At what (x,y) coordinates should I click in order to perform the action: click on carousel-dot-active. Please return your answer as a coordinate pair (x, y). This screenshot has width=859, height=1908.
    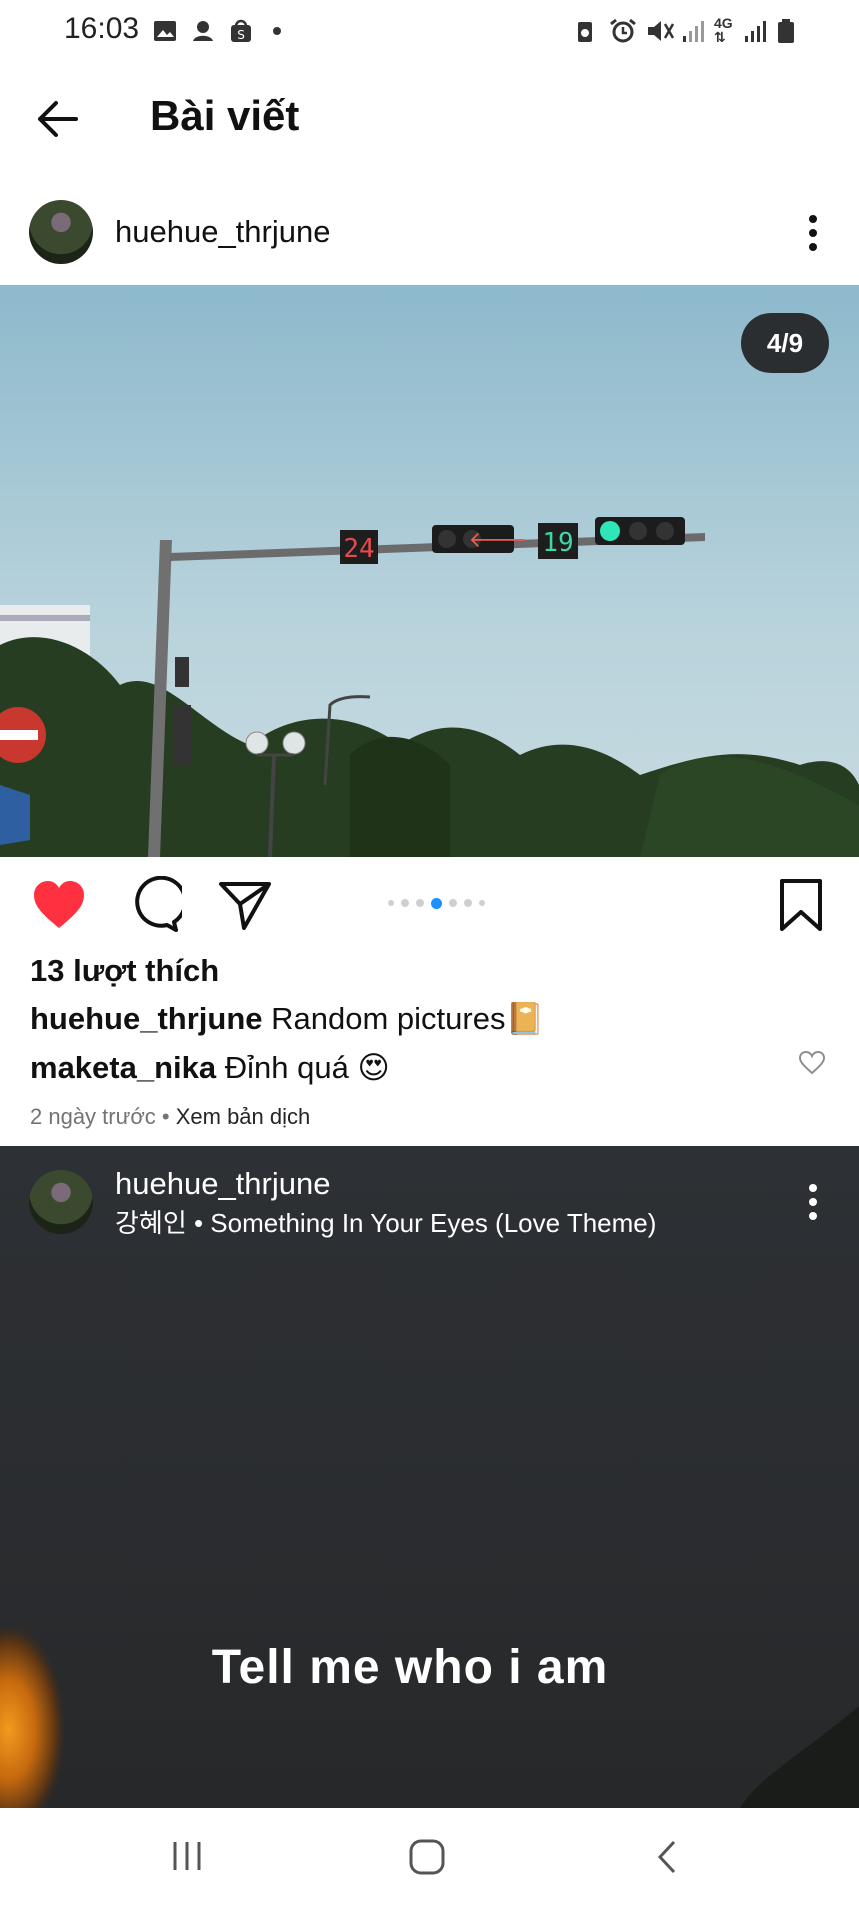
    Looking at the image, I should click on (436, 903).